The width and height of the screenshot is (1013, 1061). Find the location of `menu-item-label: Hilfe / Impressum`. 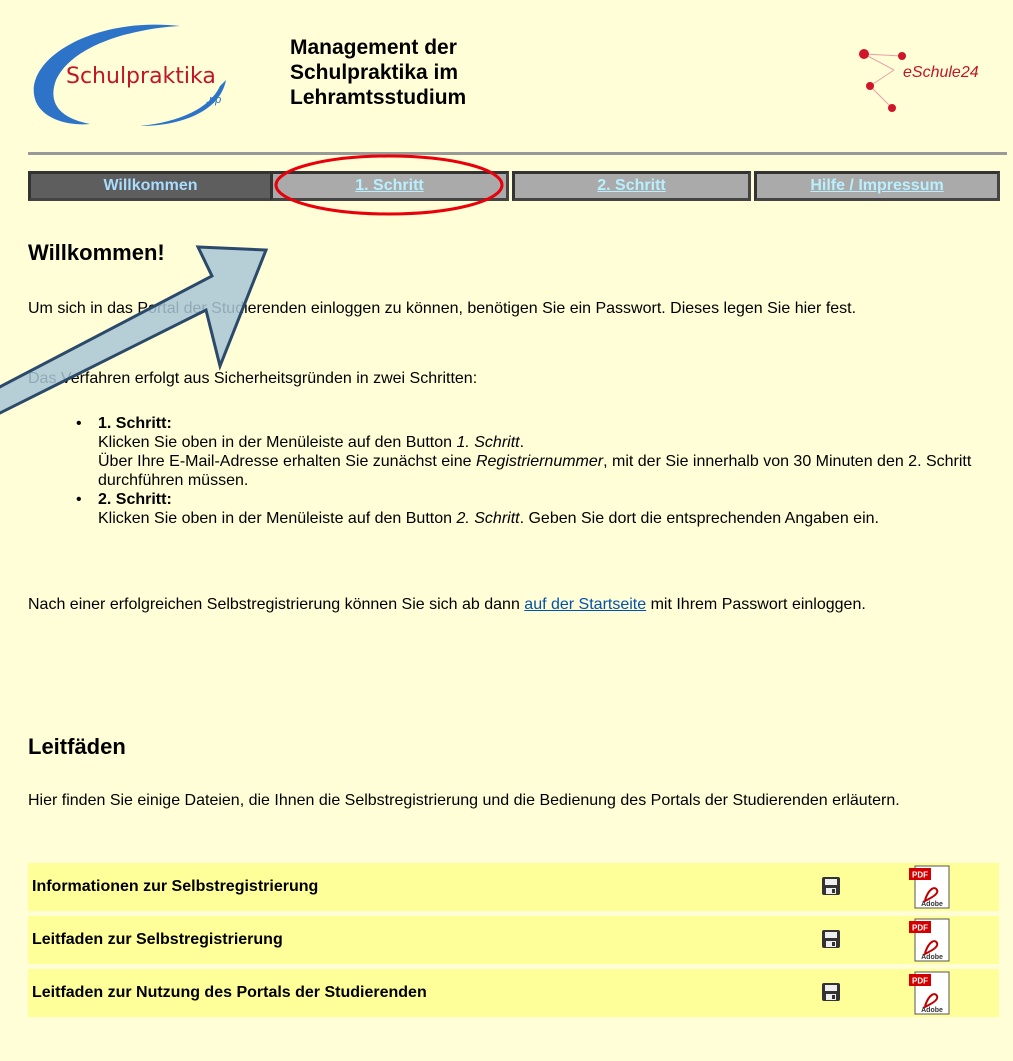

menu-item-label: Hilfe / Impressum is located at coordinates (877, 185).